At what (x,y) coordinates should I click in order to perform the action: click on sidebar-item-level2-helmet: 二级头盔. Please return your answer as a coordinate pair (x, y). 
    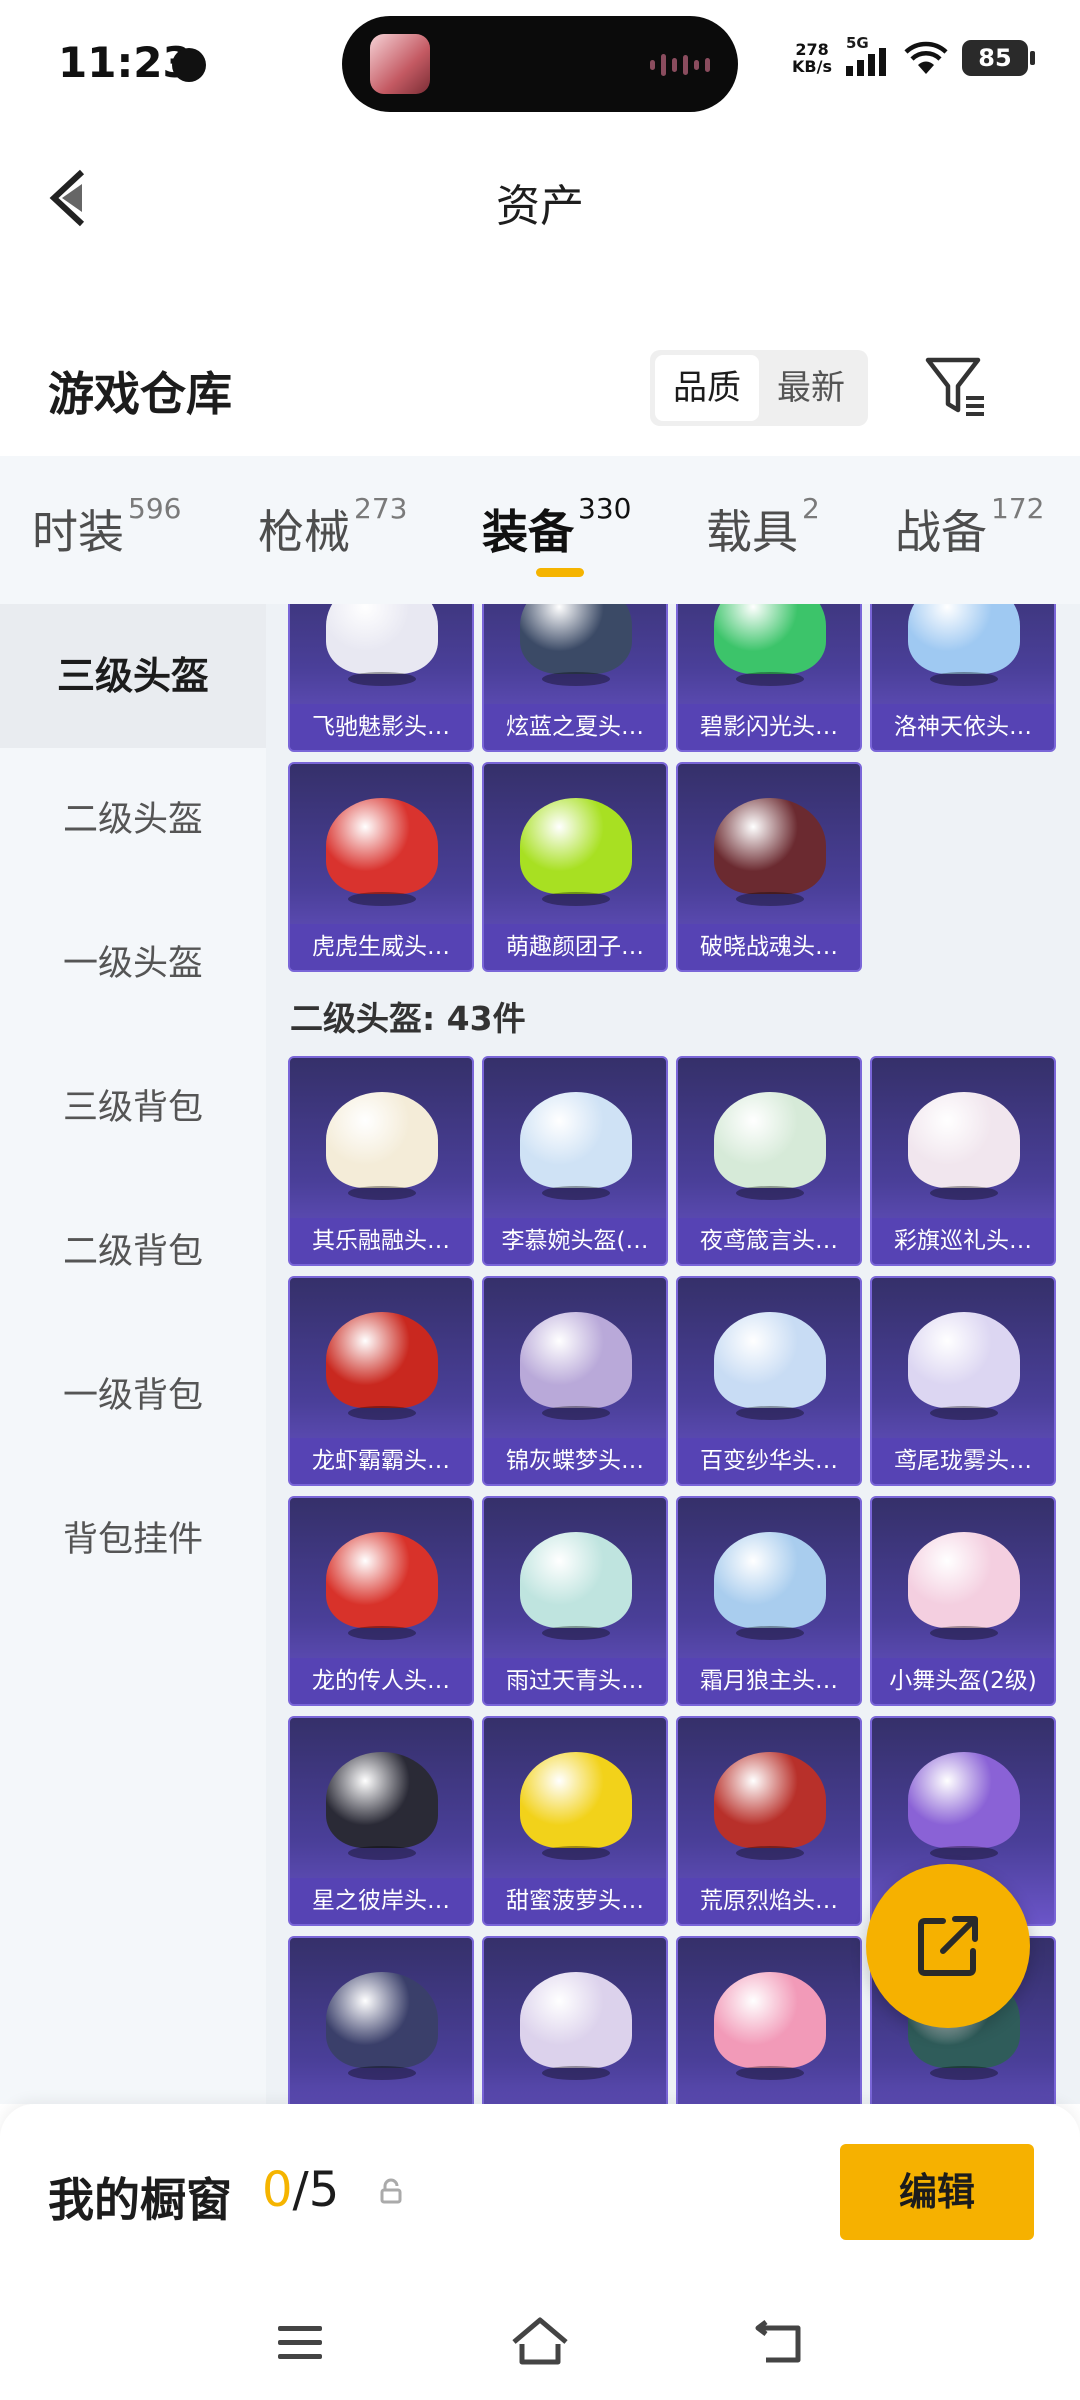
    Looking at the image, I should click on (133, 820).